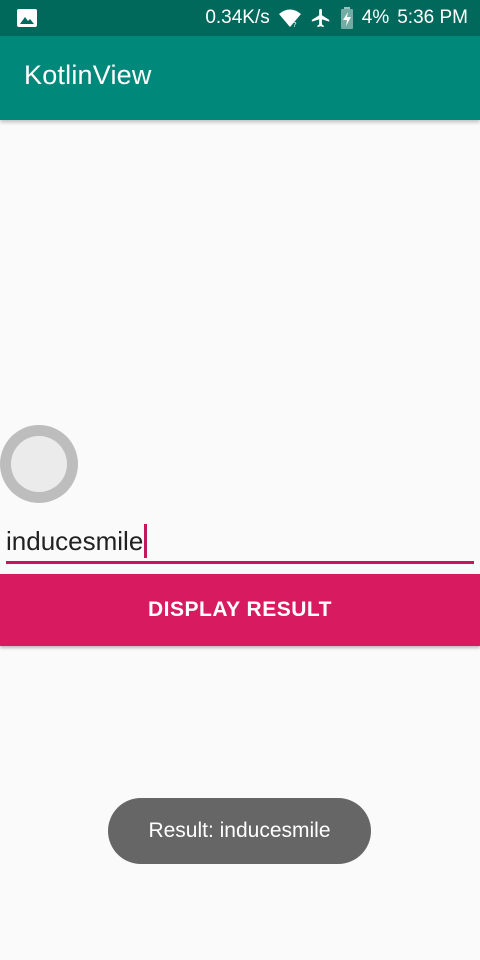  Describe the element at coordinates (347, 18) in the screenshot. I see `battery-charging-icon` at that location.